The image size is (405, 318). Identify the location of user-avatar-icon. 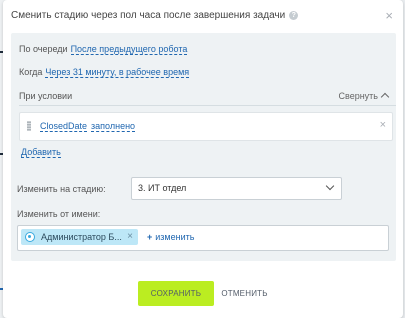
(30, 237).